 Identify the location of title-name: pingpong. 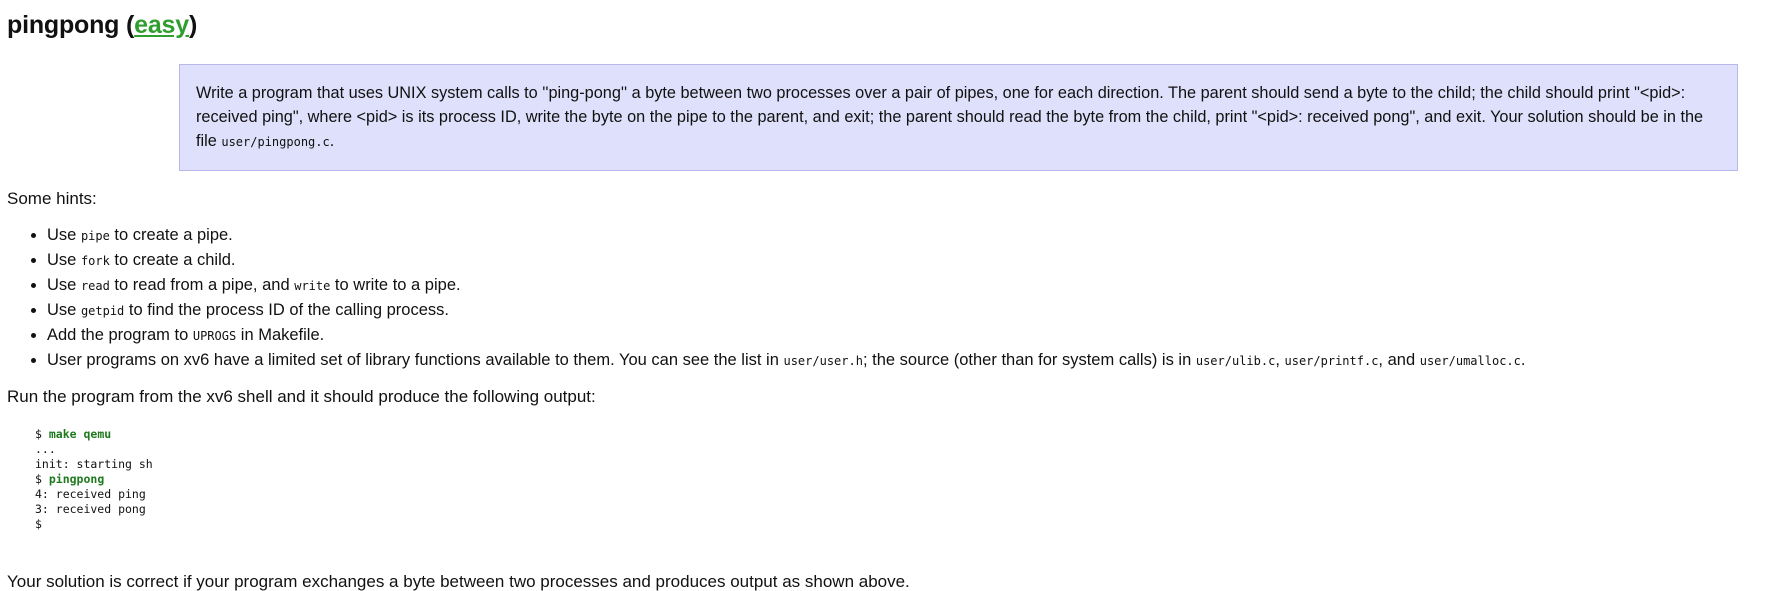
(63, 25).